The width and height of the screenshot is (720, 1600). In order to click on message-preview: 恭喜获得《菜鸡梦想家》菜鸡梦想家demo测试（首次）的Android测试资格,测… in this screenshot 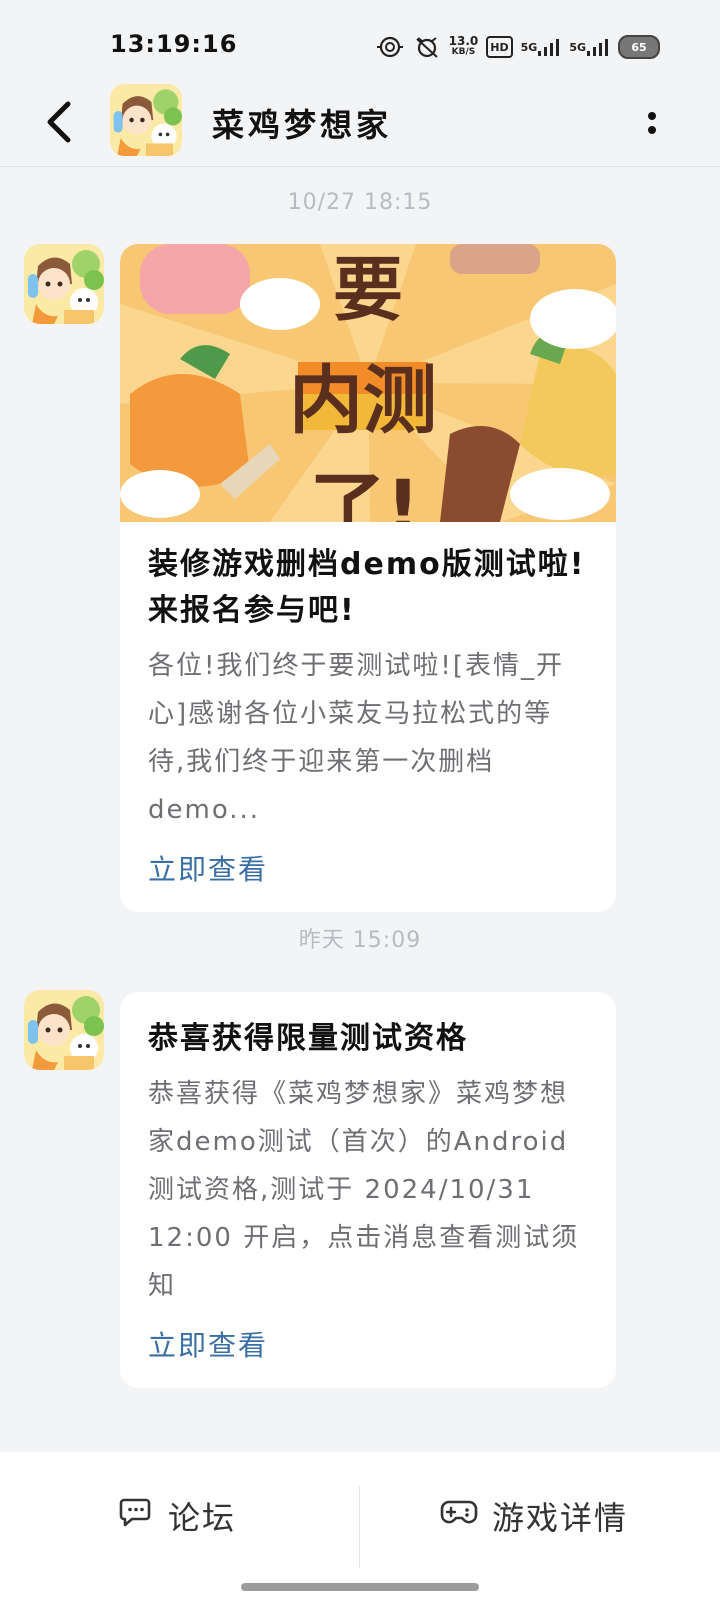, I will do `click(364, 1190)`.